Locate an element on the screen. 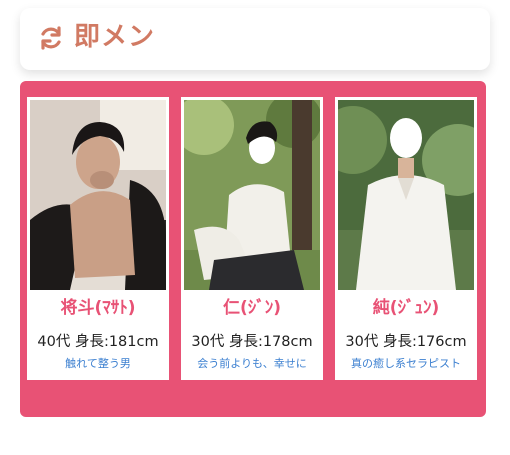  therapist-stats: 30代 身長:176cm is located at coordinates (406, 342).